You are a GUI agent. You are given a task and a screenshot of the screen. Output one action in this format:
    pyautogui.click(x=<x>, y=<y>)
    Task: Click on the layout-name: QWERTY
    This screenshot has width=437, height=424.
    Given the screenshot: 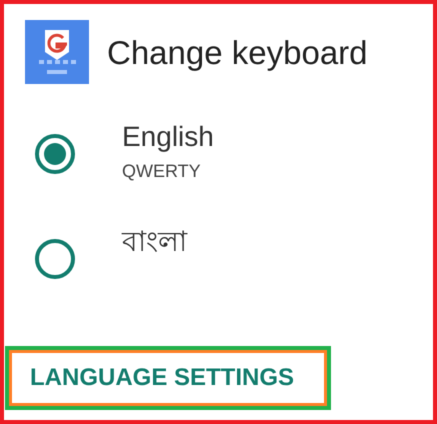 What is the action you would take?
    pyautogui.click(x=162, y=171)
    